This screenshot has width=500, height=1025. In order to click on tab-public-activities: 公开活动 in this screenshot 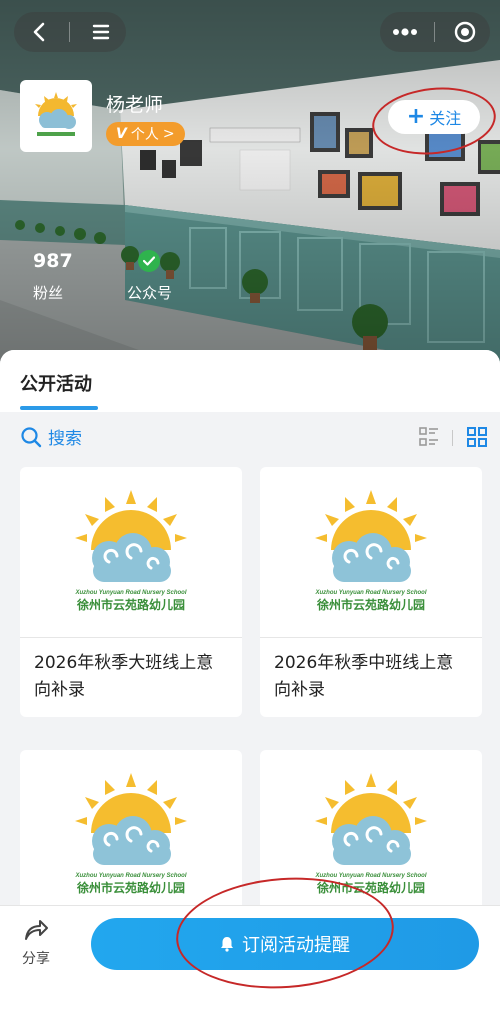, I will do `click(56, 383)`.